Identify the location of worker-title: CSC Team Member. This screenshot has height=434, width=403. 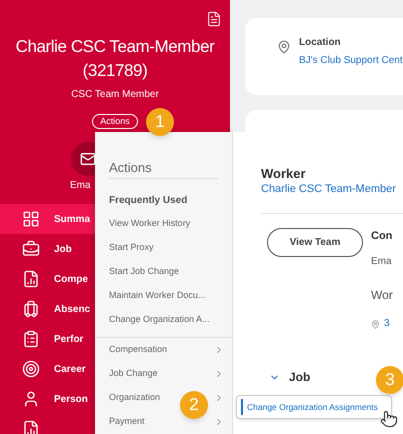
(115, 95).